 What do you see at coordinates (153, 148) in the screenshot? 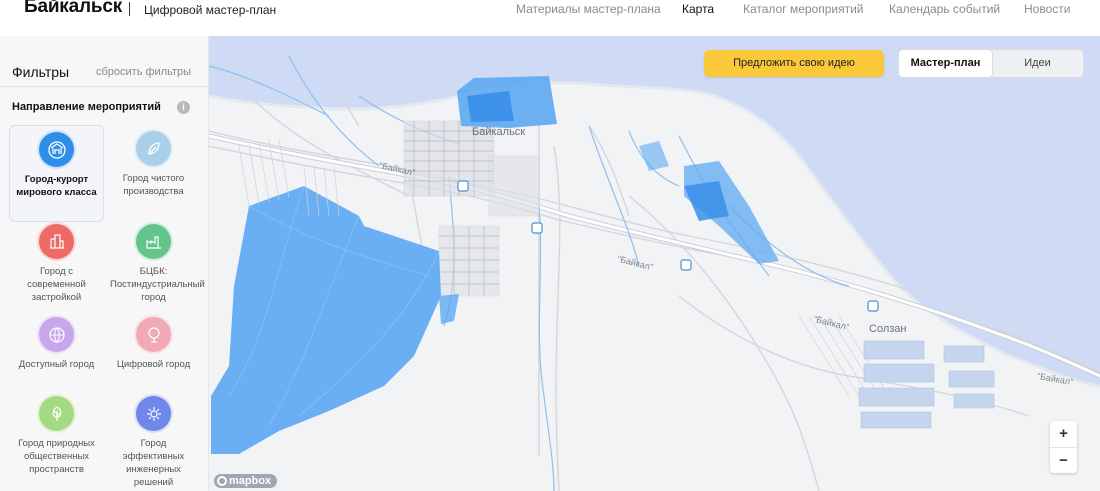
I see `leaf-icon` at bounding box center [153, 148].